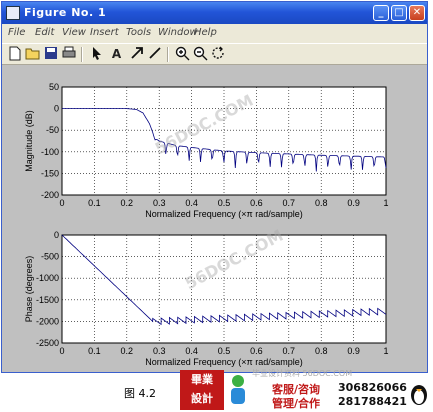  What do you see at coordinates (202, 390) in the screenshot?
I see `ad-logo: 畢業 設計` at bounding box center [202, 390].